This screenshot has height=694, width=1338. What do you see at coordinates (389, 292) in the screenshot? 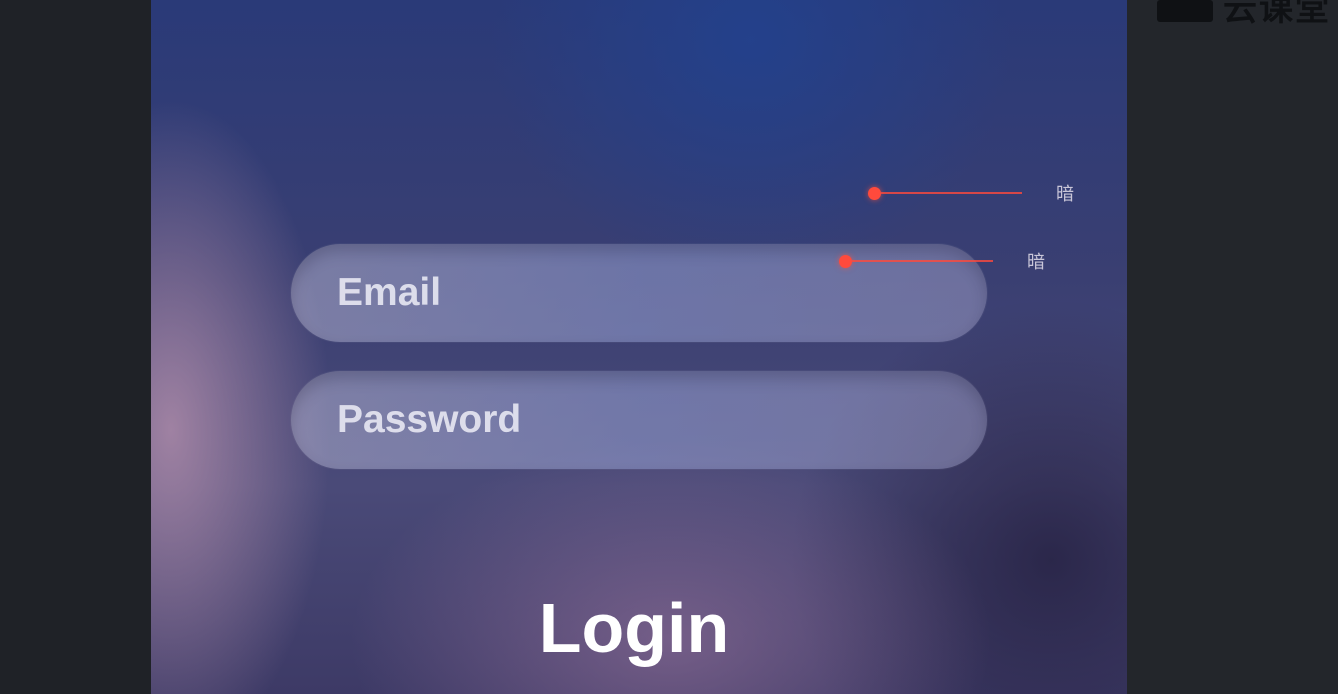
I see `email-placeholder: Email` at bounding box center [389, 292].